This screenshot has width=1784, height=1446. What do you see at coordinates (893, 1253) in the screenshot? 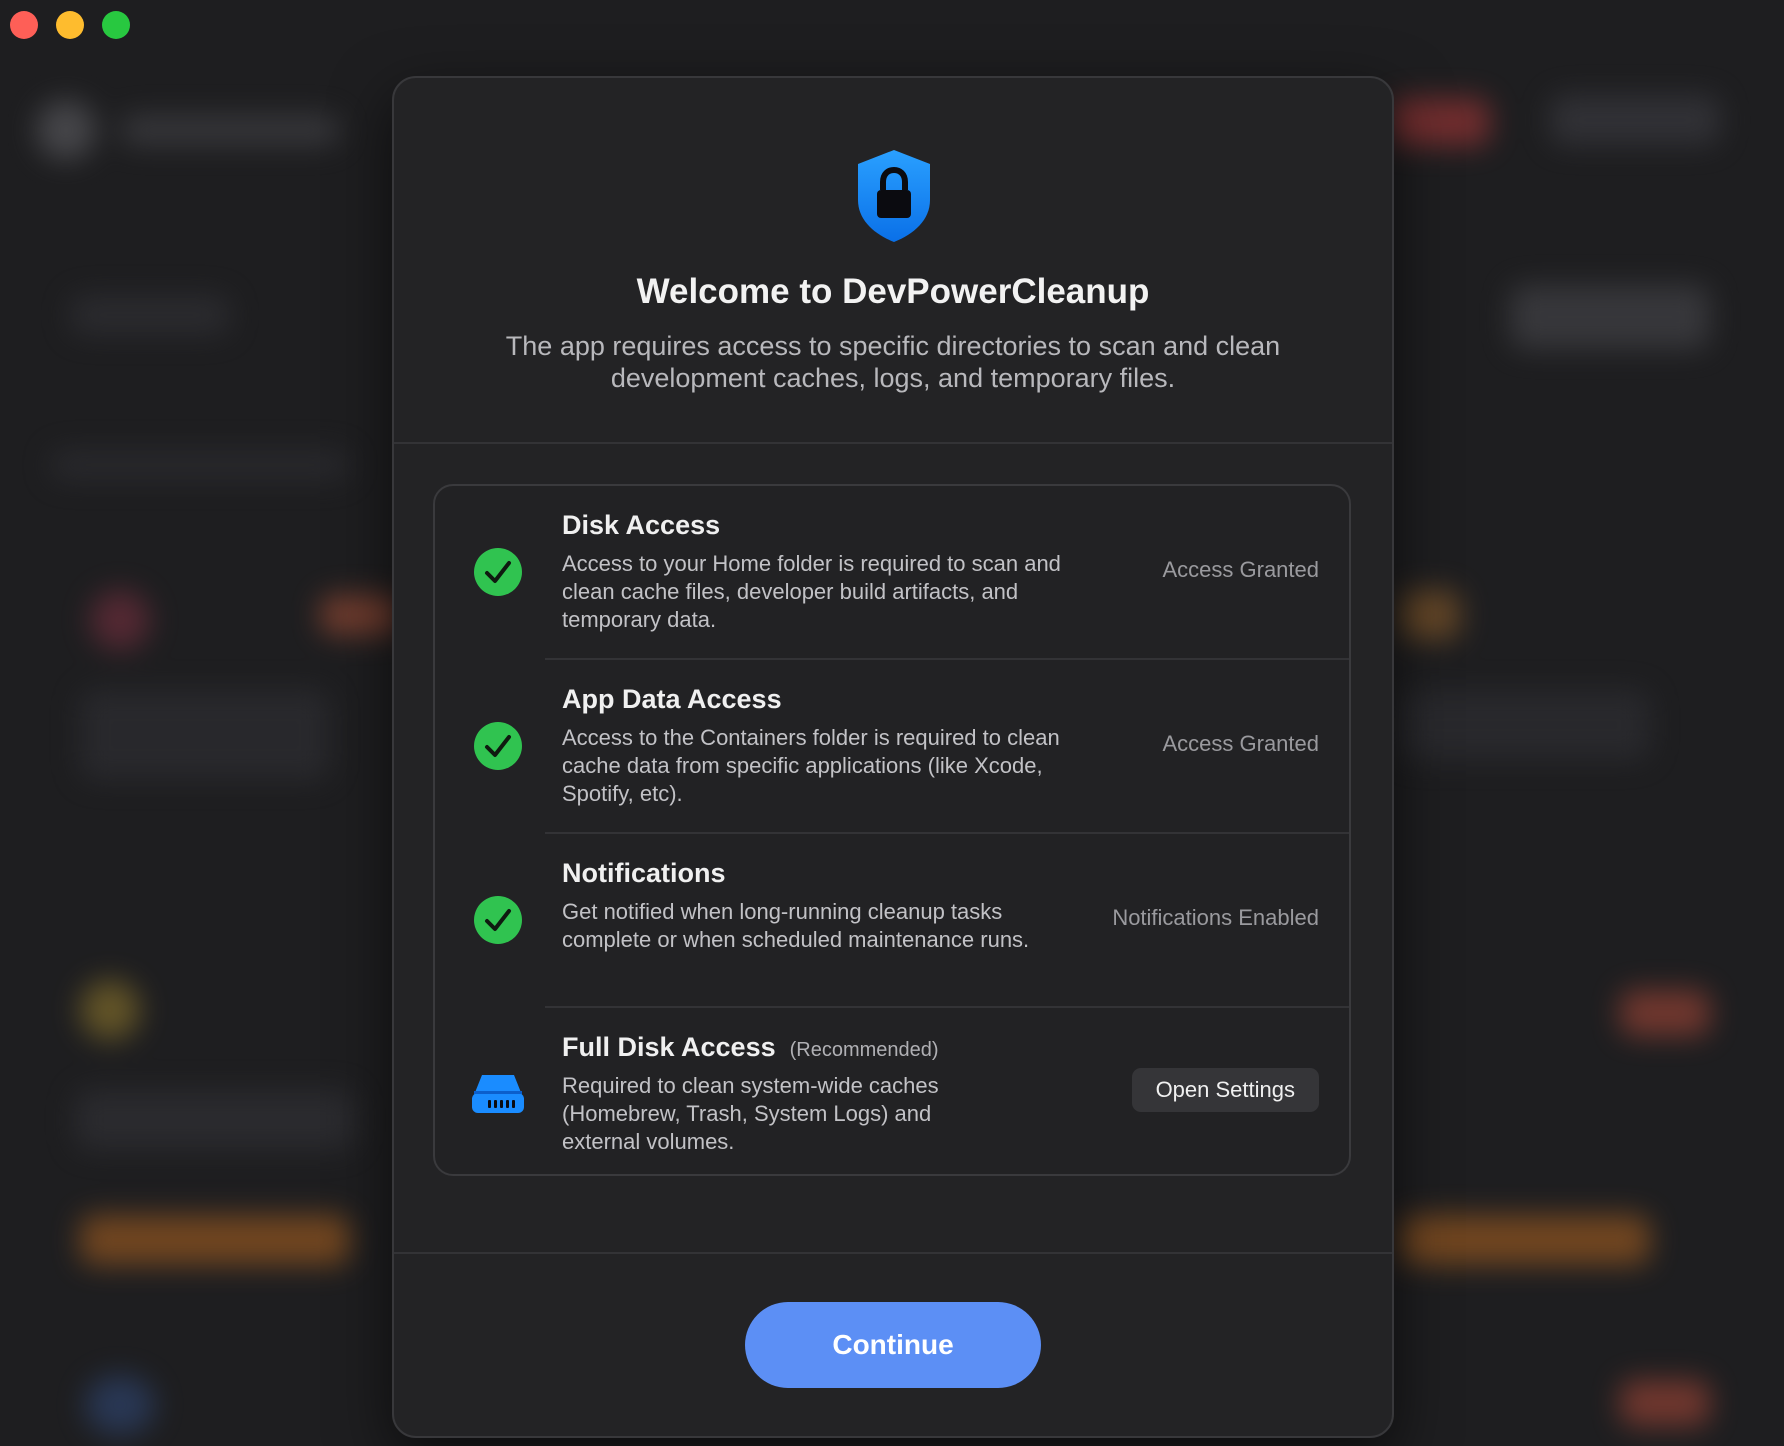
I see `footer-divider` at bounding box center [893, 1253].